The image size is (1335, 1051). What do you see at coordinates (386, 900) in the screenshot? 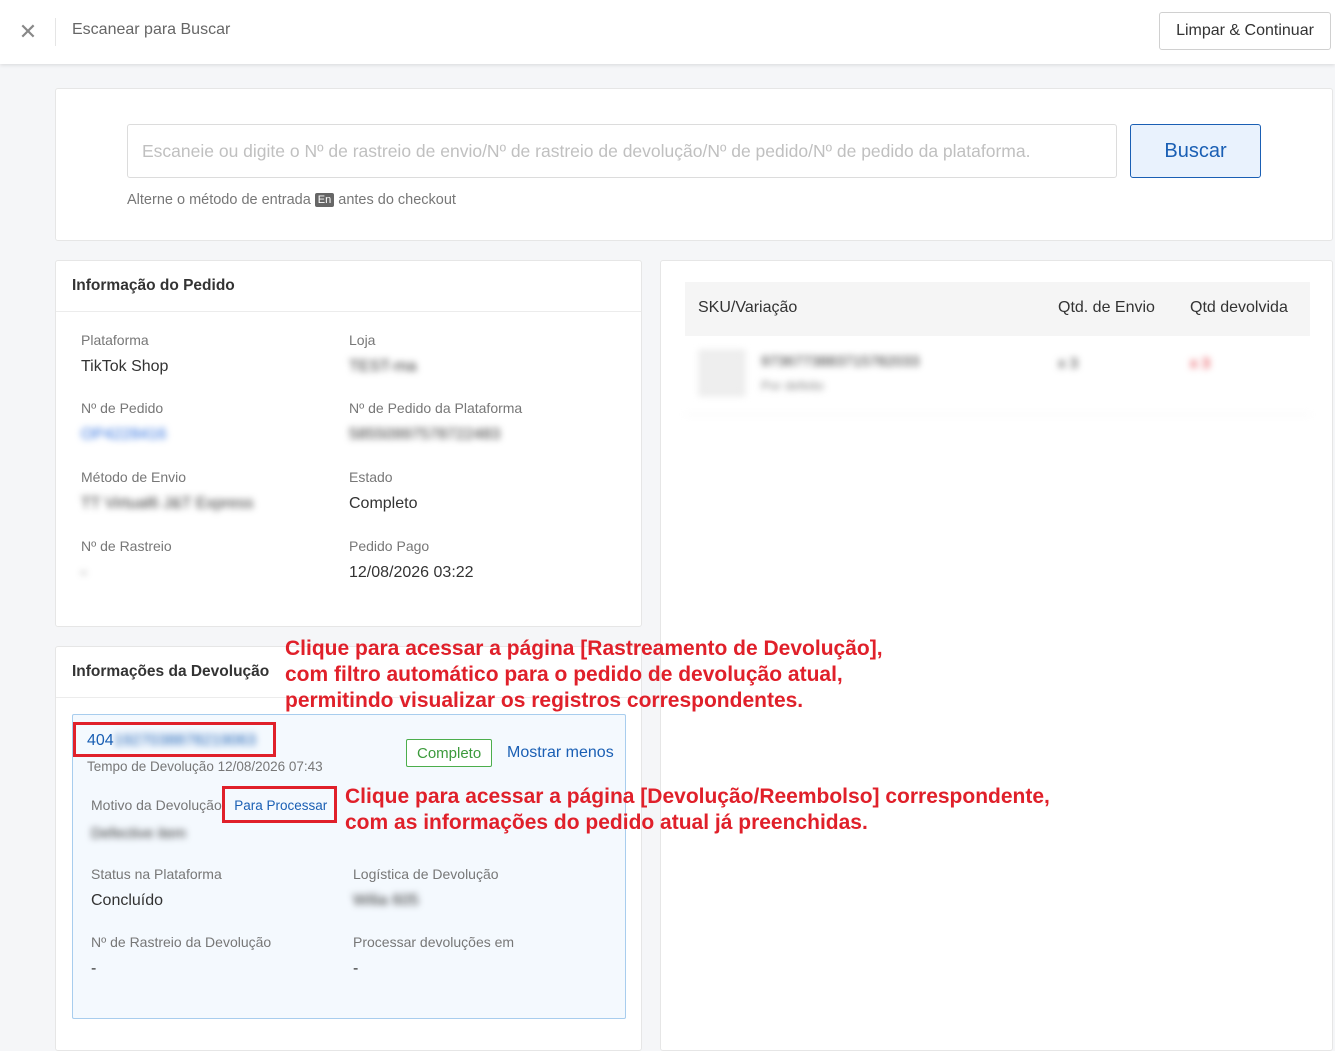
I see `return-logistics-value: Wilia 605` at bounding box center [386, 900].